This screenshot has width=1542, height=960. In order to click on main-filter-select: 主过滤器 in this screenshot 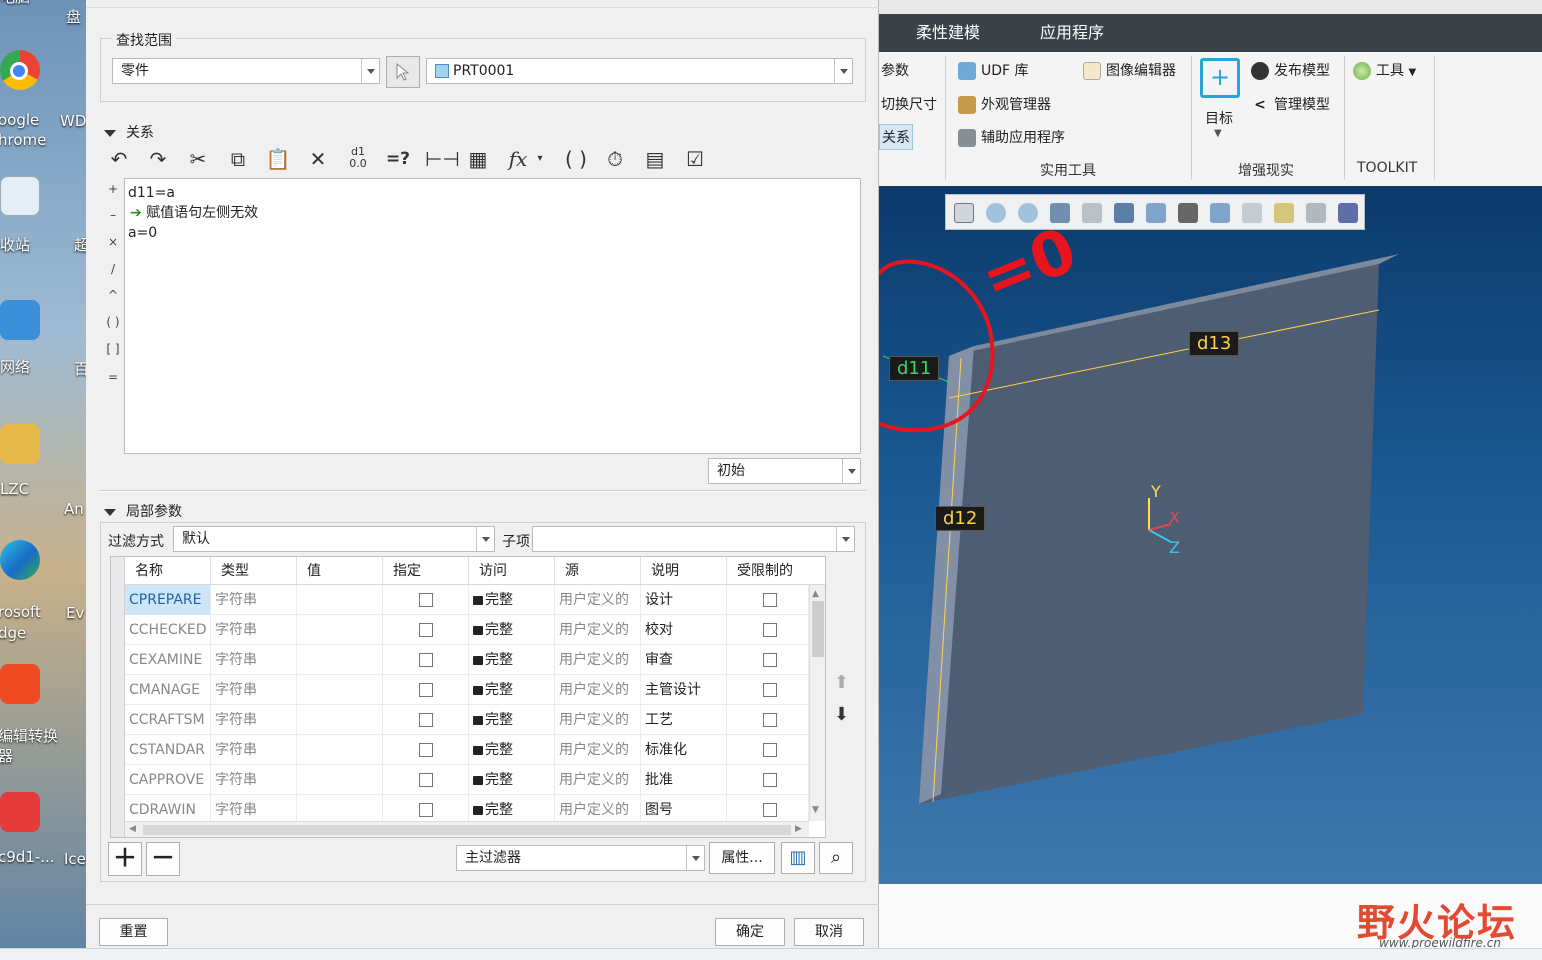, I will do `click(580, 858)`.